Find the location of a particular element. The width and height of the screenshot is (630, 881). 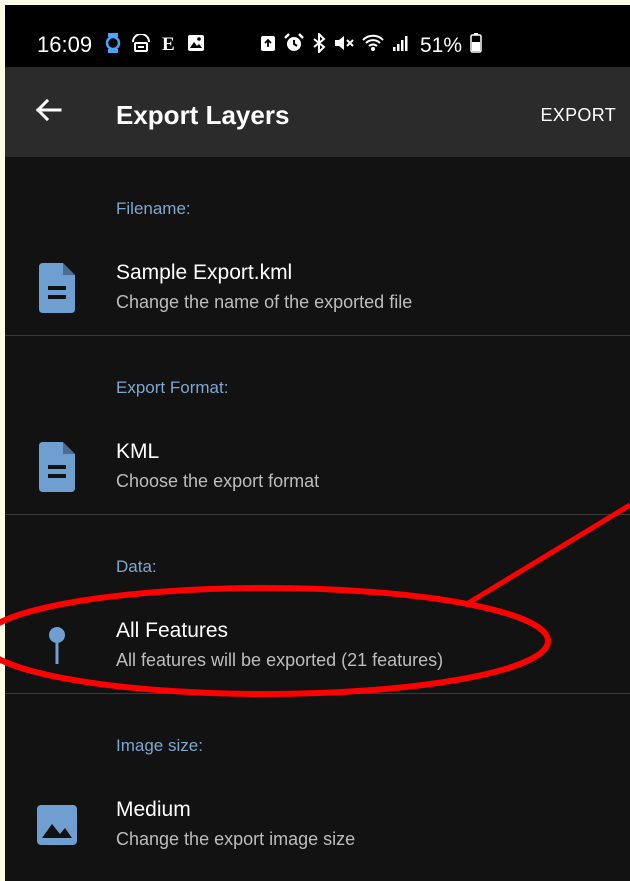

export-button: EXPORT is located at coordinates (579, 115).